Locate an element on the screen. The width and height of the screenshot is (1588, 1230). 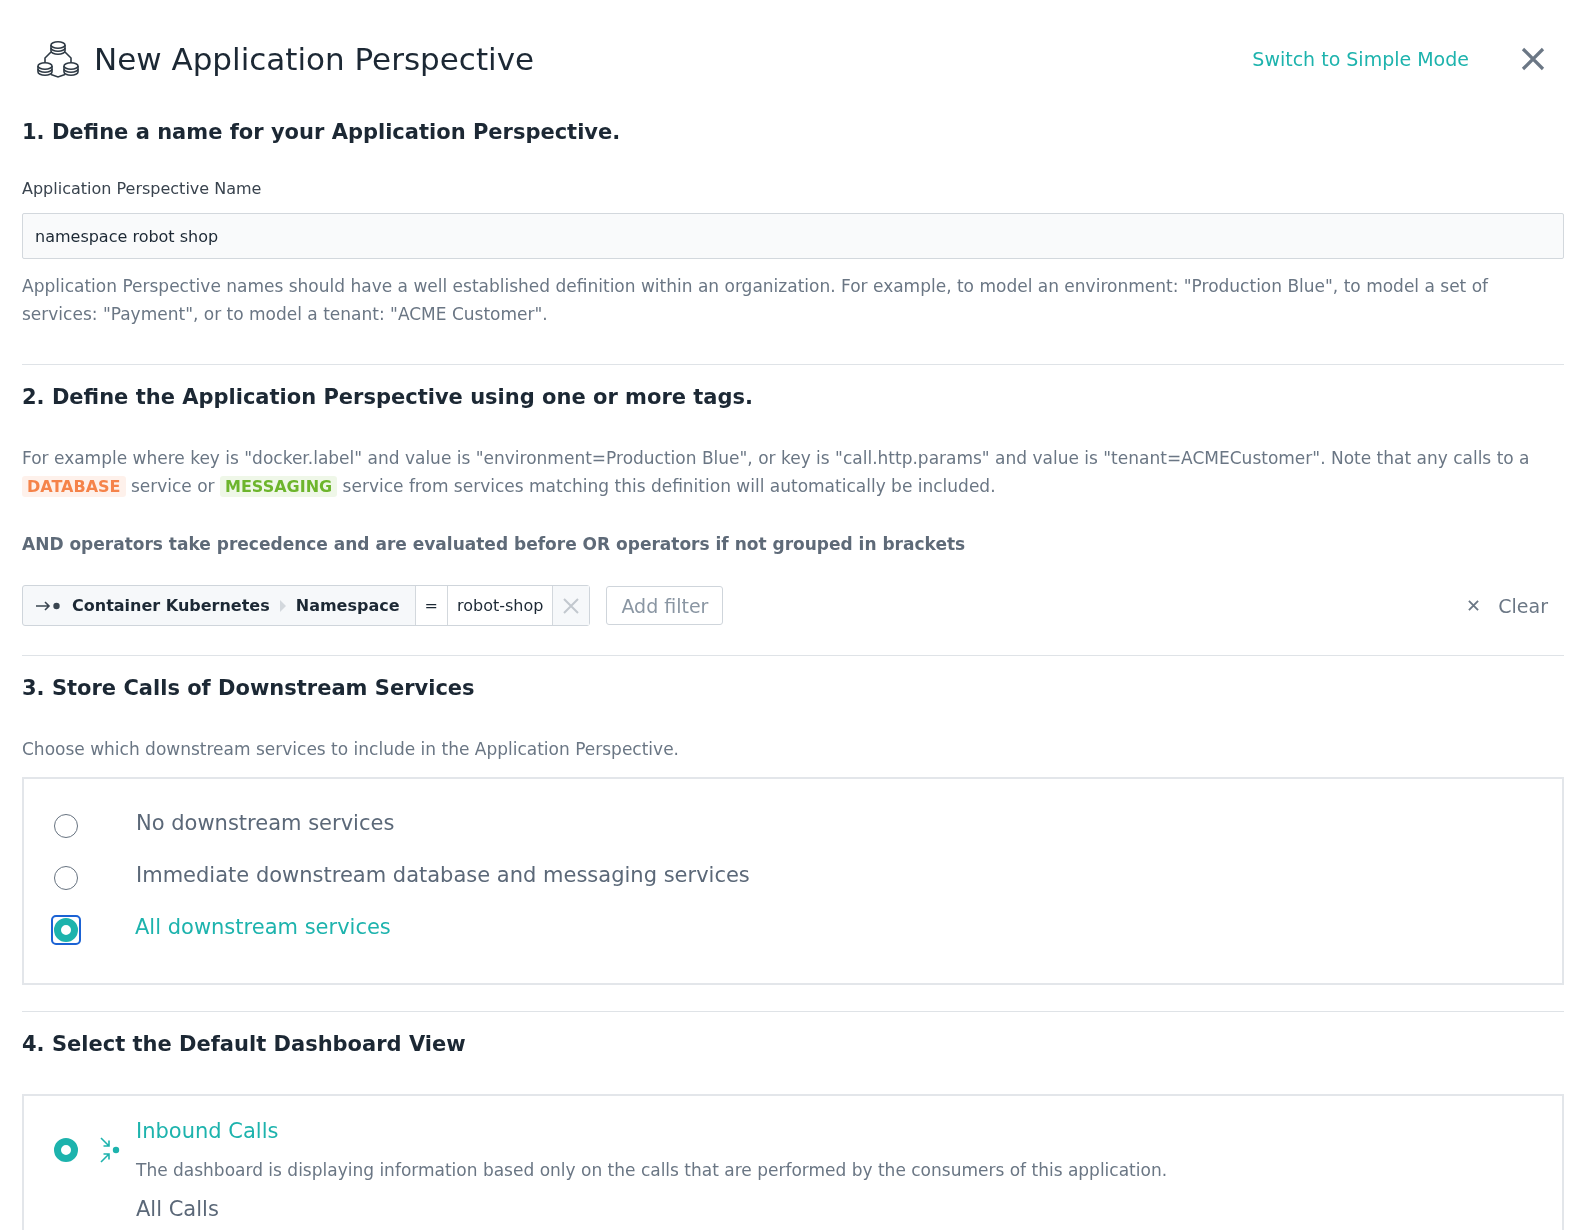
field-label: Application Perspective Name is located at coordinates (142, 189).